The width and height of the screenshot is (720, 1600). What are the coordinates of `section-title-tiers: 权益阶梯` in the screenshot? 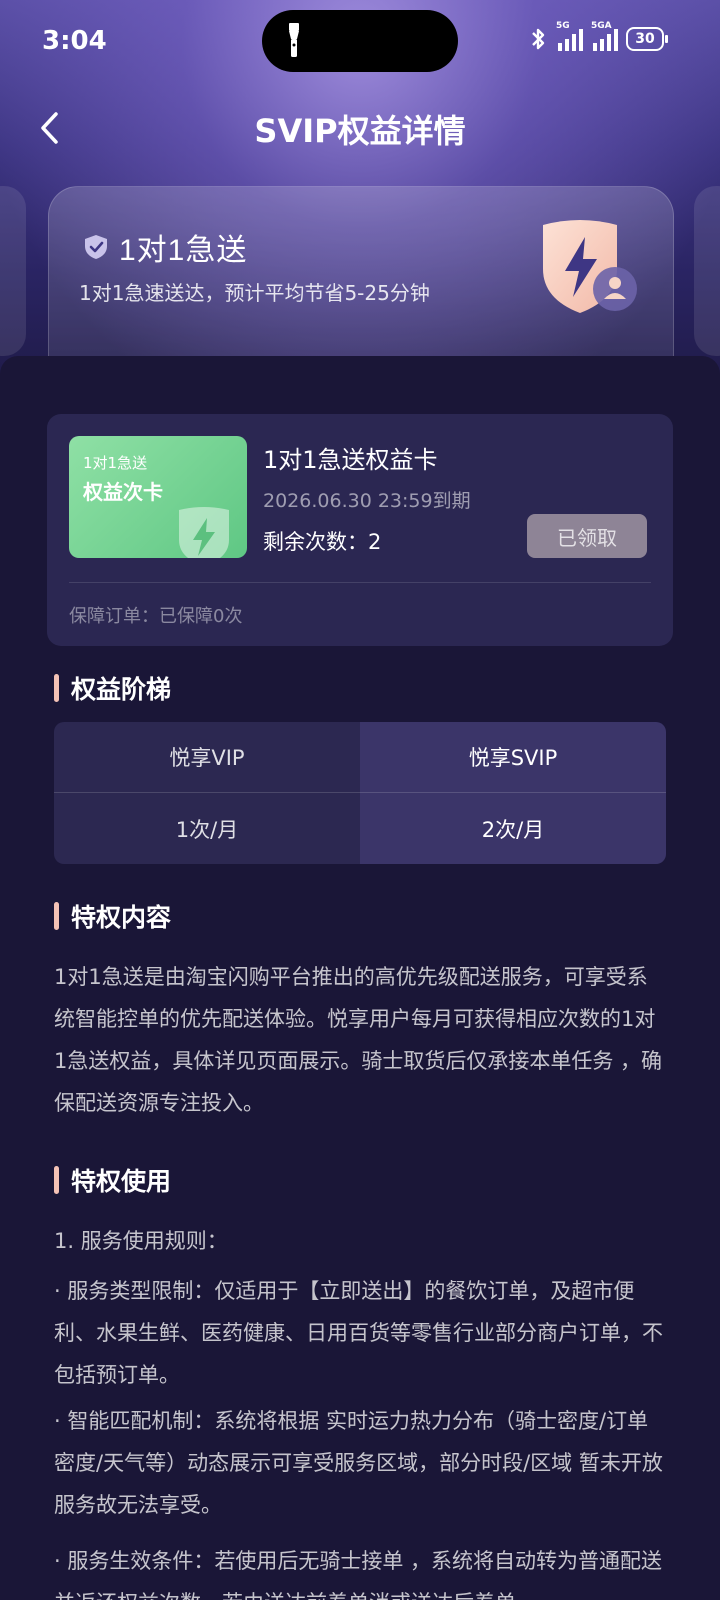 It's located at (112, 688).